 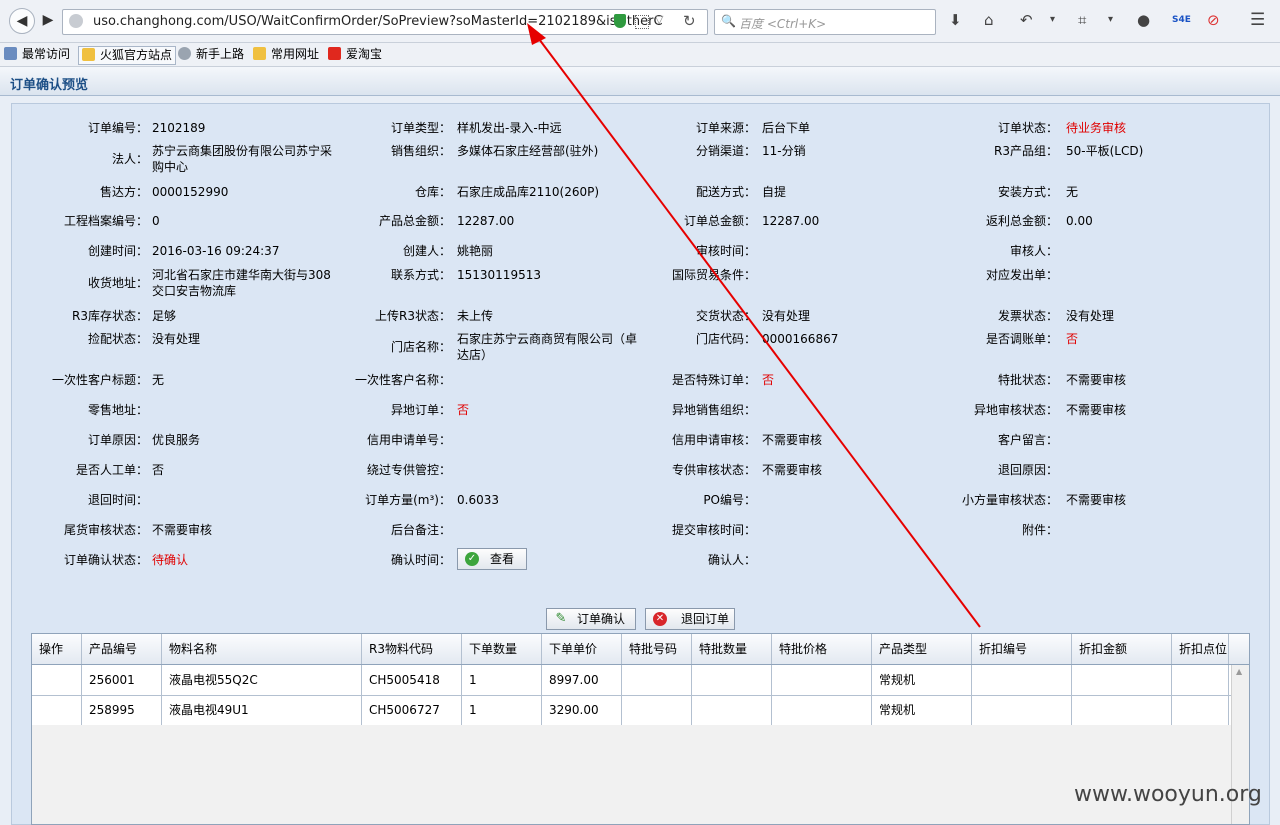 I want to click on field-label: 审核时间：, so click(x=725, y=251).